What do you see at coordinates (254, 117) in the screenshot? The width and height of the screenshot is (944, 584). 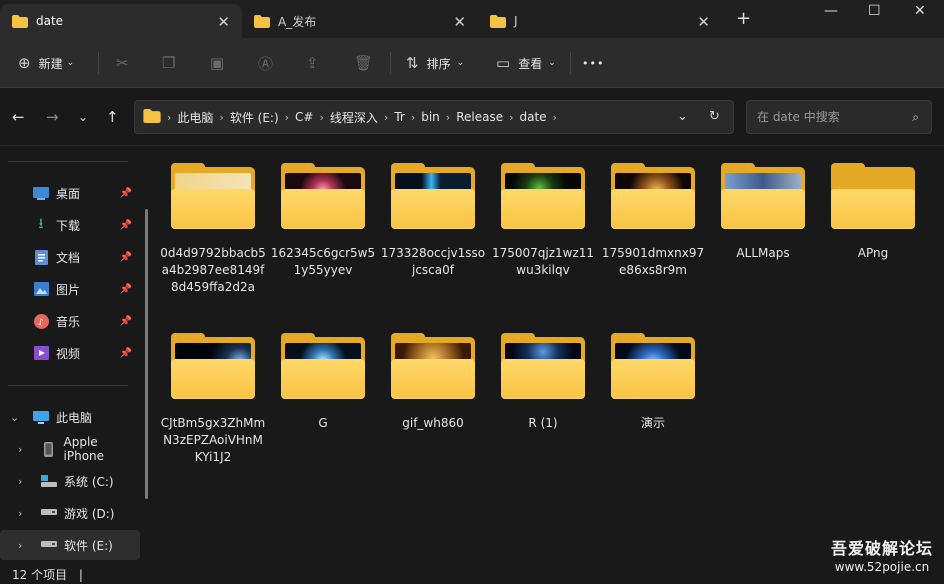 I see `breadcrumb-item: 软件 (E:)` at bounding box center [254, 117].